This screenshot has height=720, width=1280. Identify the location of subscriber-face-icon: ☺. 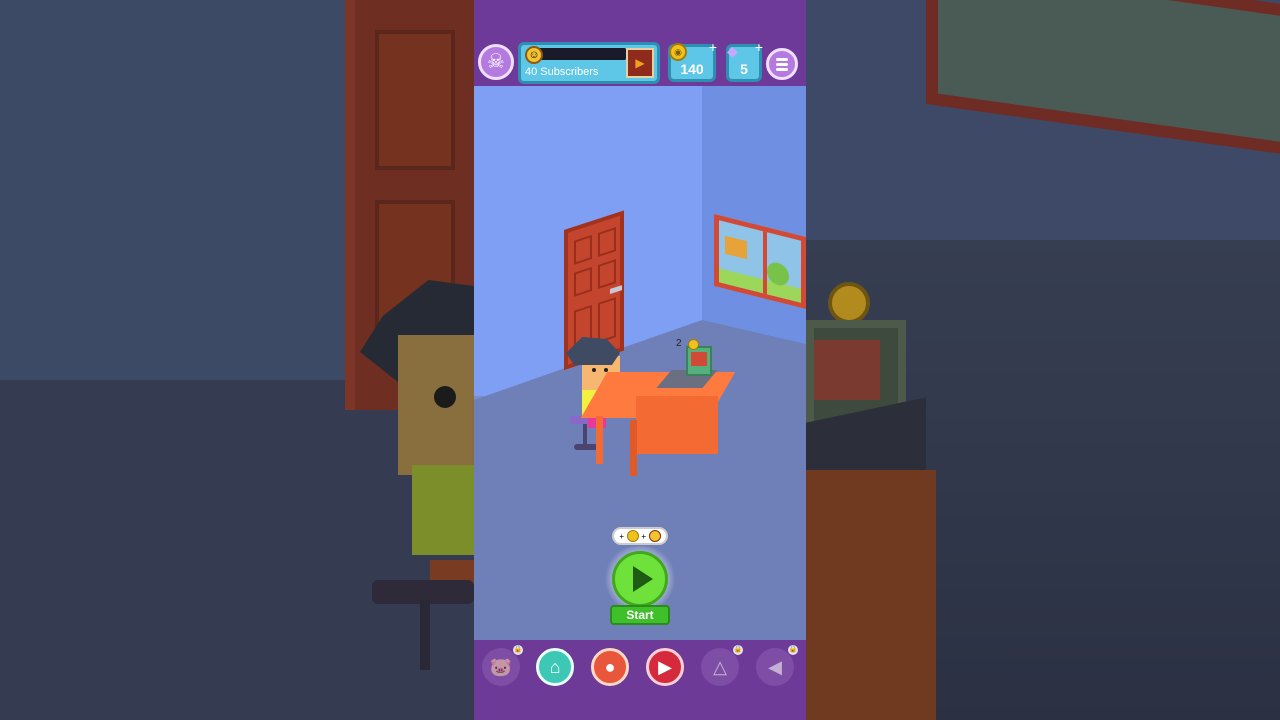
(534, 55).